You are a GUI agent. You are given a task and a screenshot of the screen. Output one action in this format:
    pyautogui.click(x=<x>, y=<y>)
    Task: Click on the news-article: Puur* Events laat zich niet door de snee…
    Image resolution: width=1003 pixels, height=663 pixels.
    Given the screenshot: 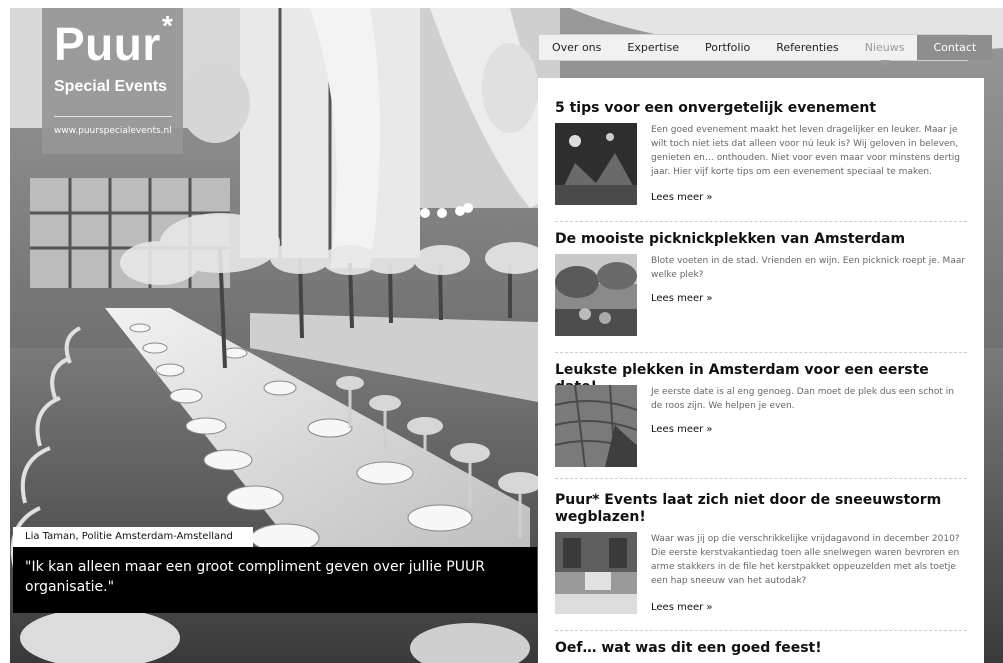 What is the action you would take?
    pyautogui.click(x=761, y=553)
    